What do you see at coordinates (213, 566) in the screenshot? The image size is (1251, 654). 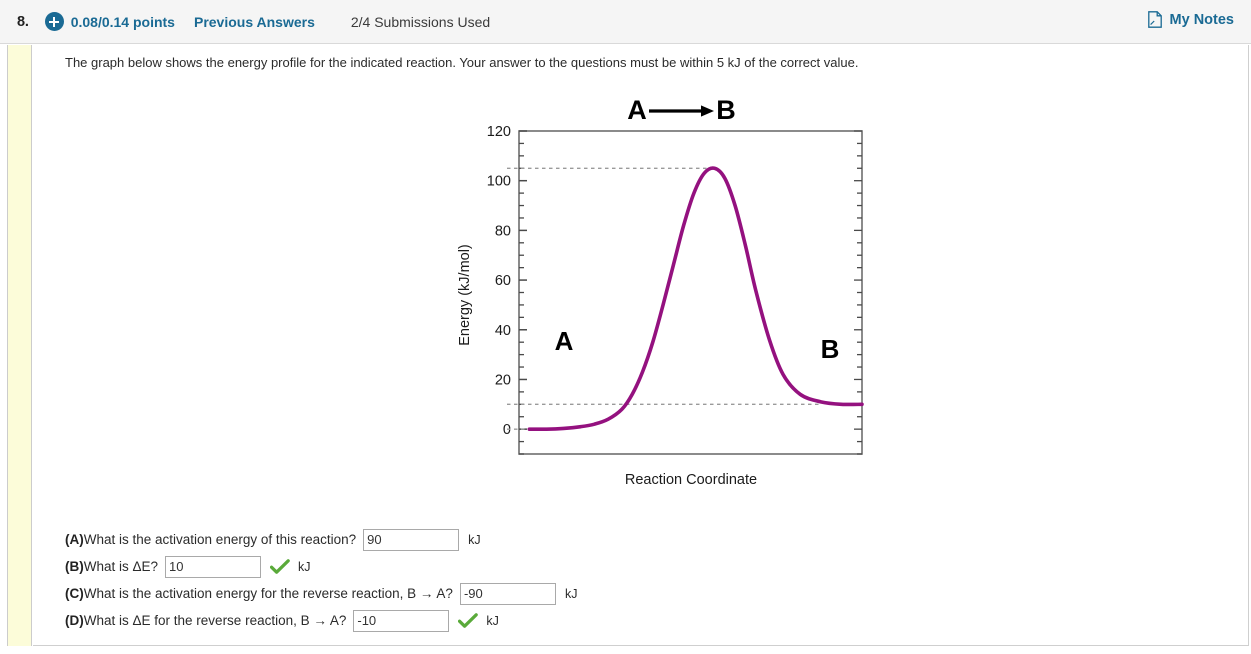 I see `answer-input-b` at bounding box center [213, 566].